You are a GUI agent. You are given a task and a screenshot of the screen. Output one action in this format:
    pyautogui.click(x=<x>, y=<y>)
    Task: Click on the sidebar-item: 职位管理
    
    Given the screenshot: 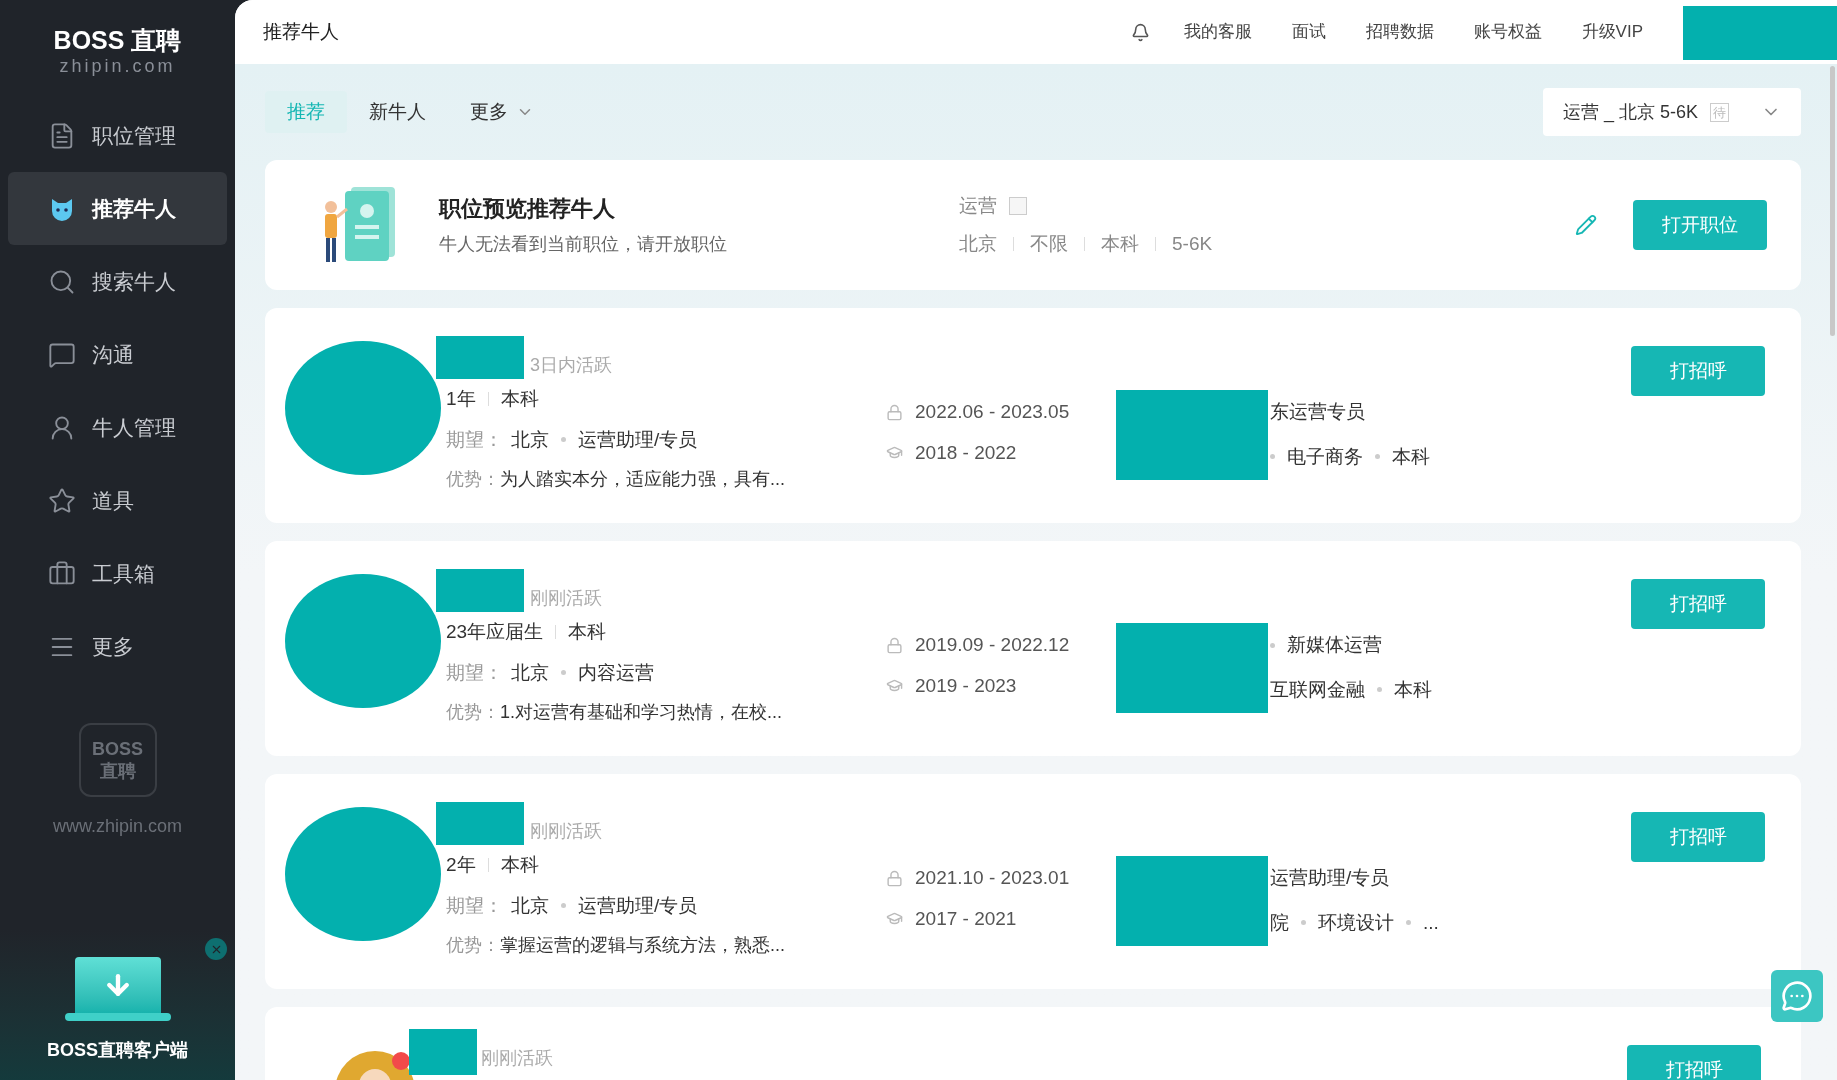 What is the action you would take?
    pyautogui.click(x=117, y=135)
    